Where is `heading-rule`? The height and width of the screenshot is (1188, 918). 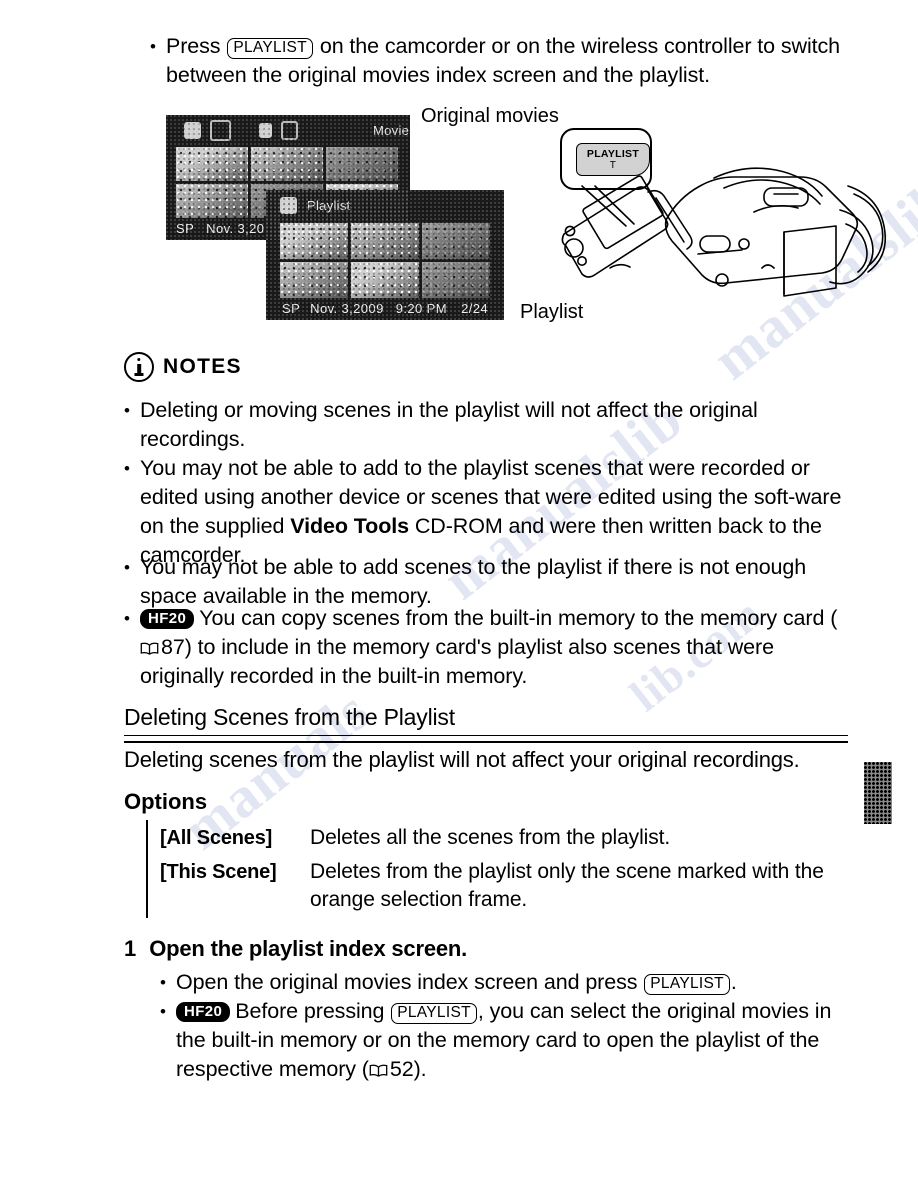 heading-rule is located at coordinates (486, 742).